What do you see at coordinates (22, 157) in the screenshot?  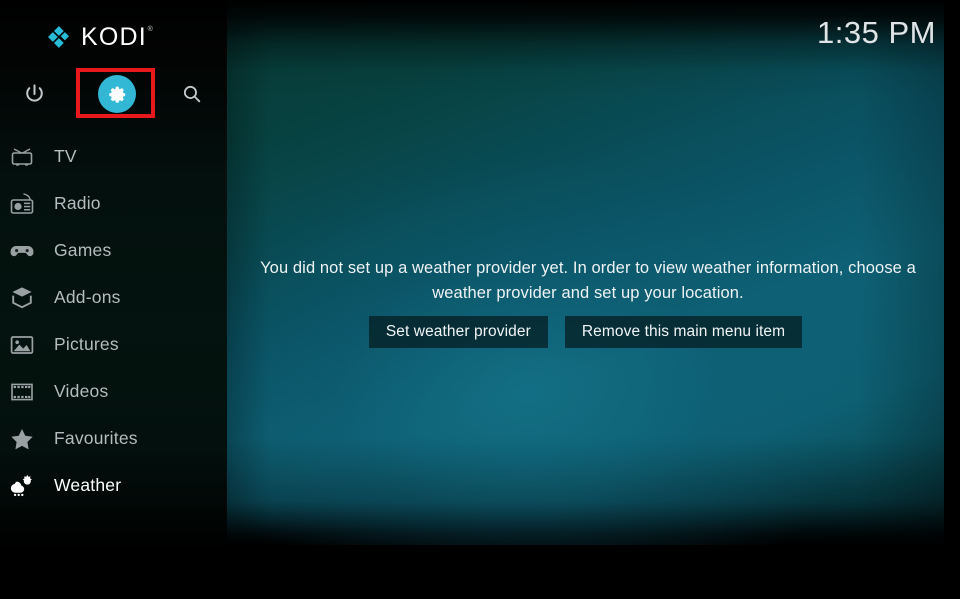 I see `tv-icon` at bounding box center [22, 157].